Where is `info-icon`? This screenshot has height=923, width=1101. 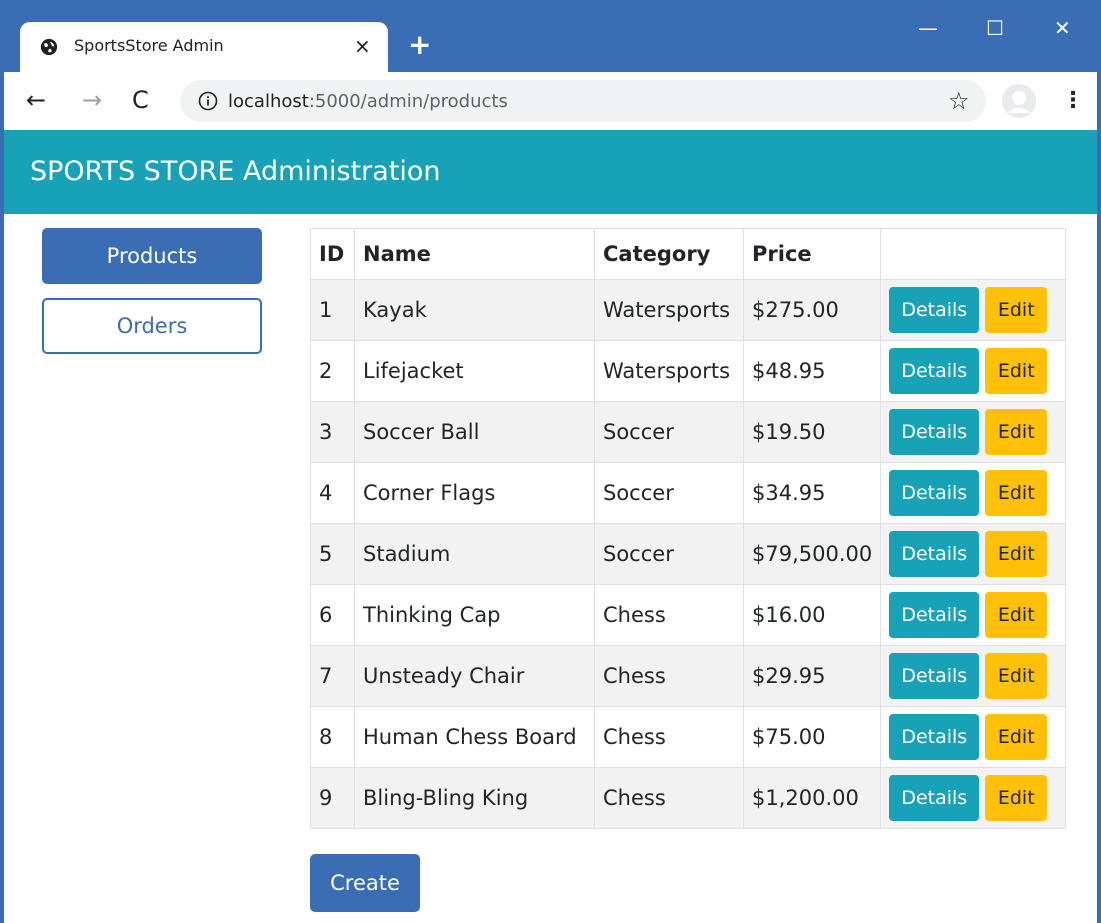 info-icon is located at coordinates (208, 101).